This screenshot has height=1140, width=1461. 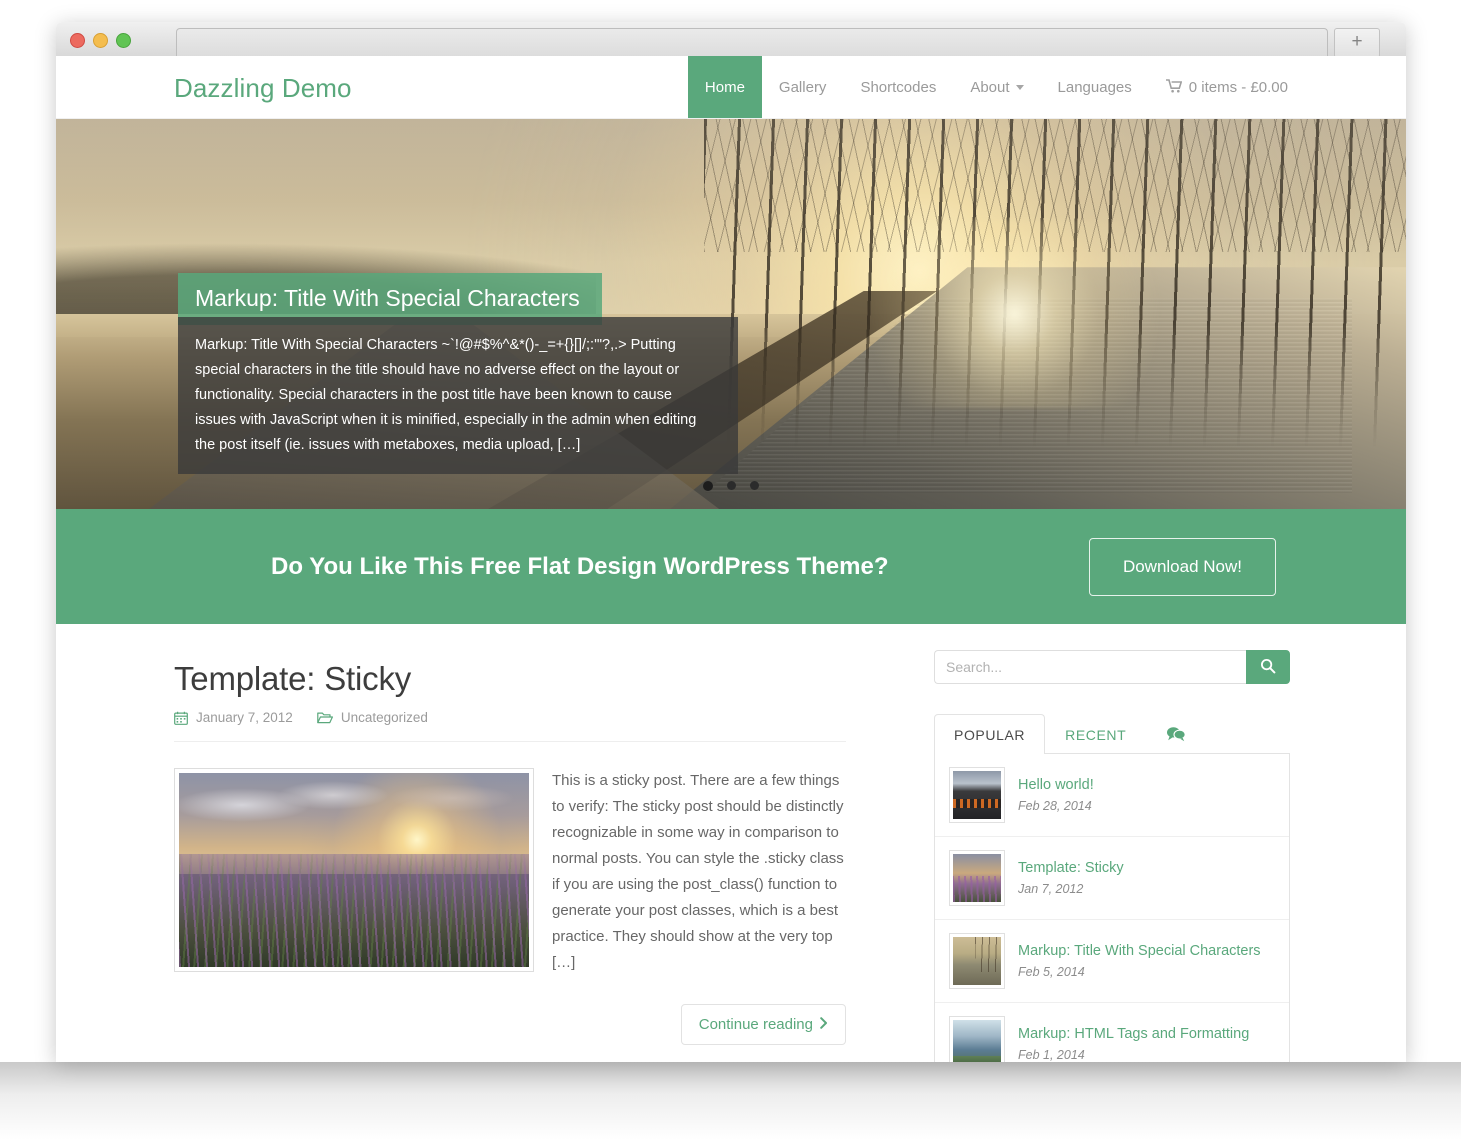 I want to click on browser-titlebar: +, so click(x=731, y=40).